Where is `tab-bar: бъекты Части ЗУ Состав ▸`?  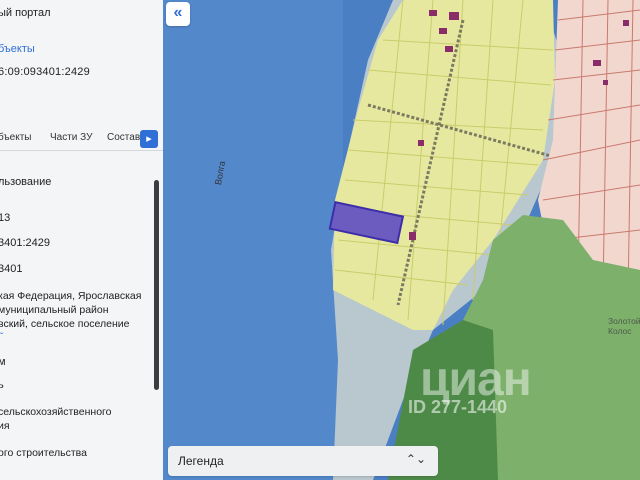
tab-bar: бъекты Части ЗУ Состав ▸ is located at coordinates (81, 139).